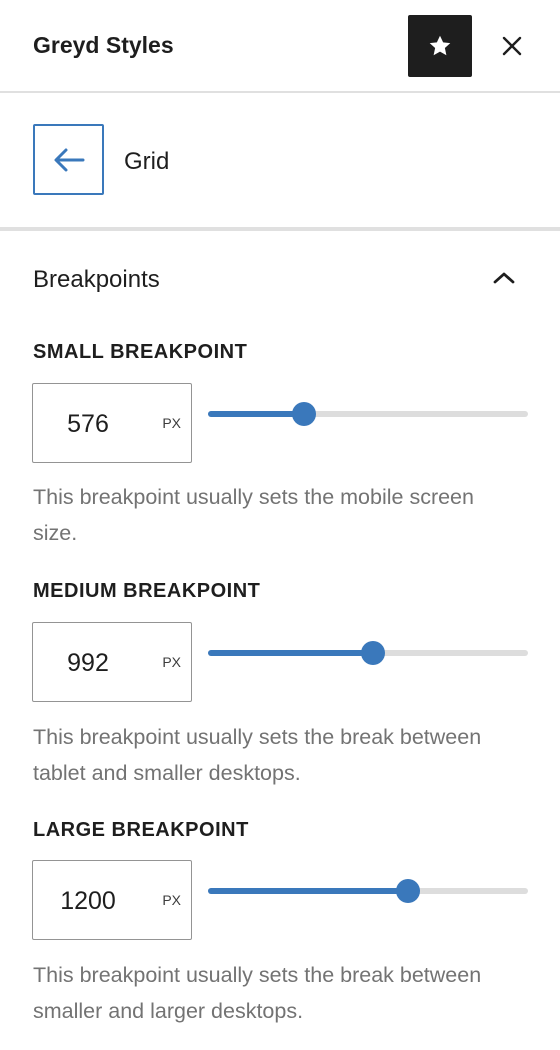 The width and height of the screenshot is (560, 1050). I want to click on panel-header: Greyd Styles, so click(280, 46).